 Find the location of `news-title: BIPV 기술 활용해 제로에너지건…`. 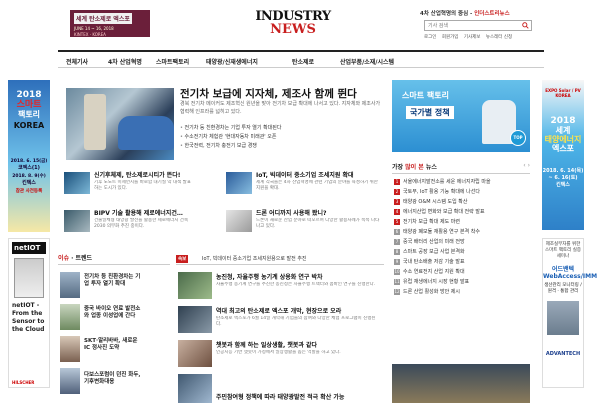

news-title: BIPV 기술 활용해 제로에너지건… is located at coordinates (144, 212).